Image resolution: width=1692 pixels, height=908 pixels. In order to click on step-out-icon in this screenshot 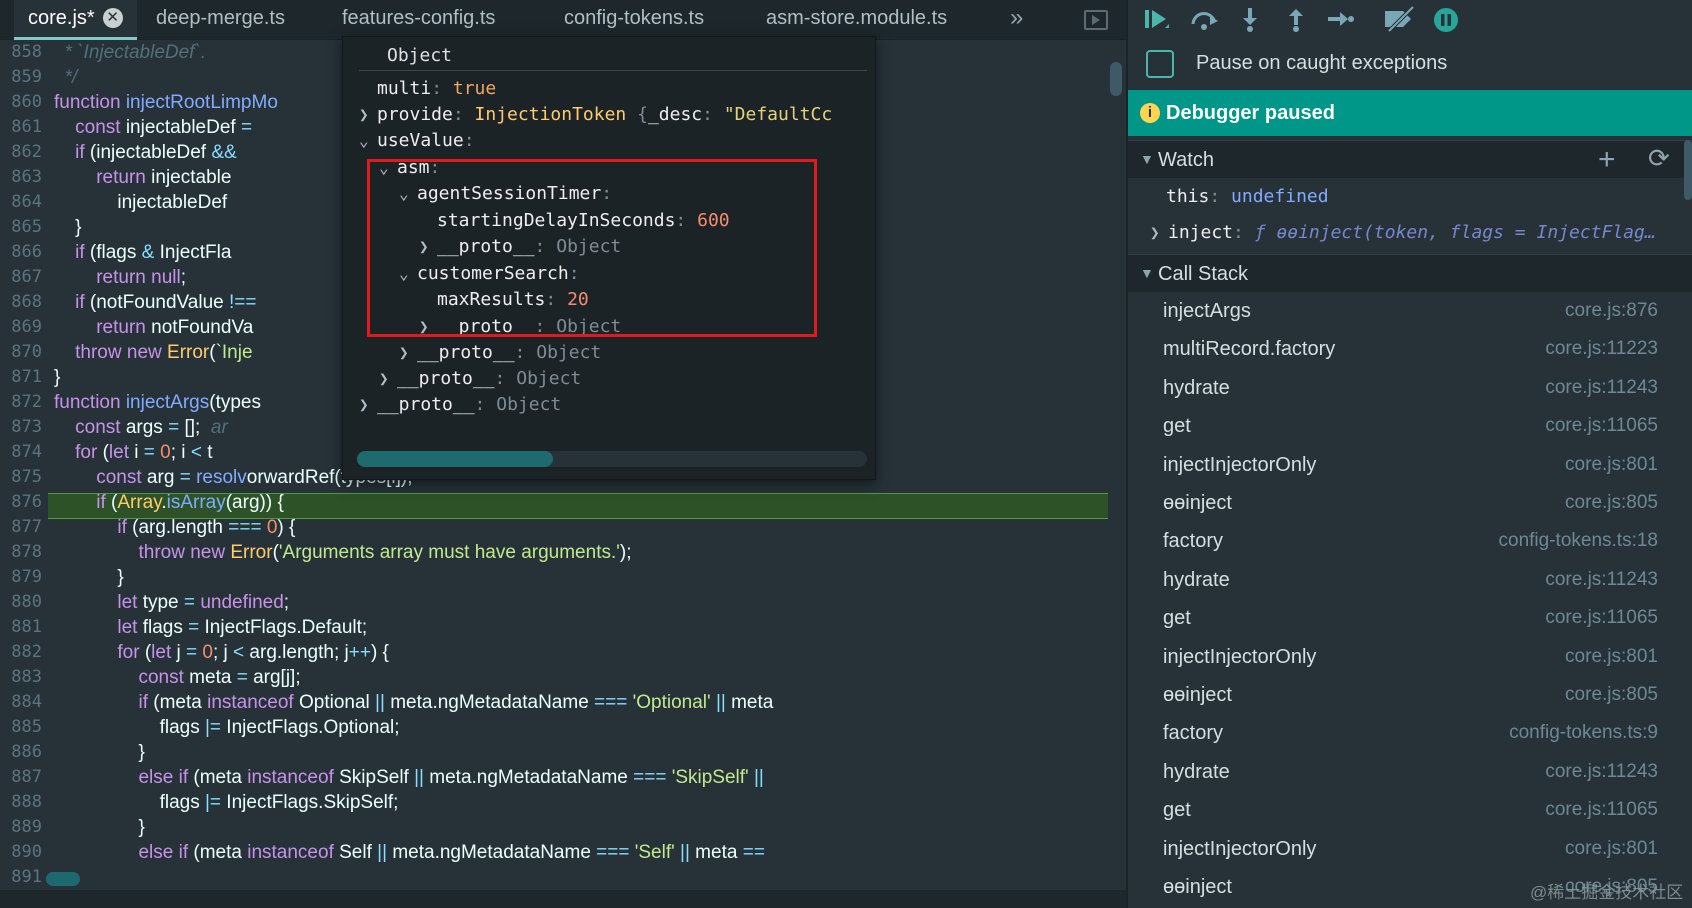, I will do `click(1296, 21)`.